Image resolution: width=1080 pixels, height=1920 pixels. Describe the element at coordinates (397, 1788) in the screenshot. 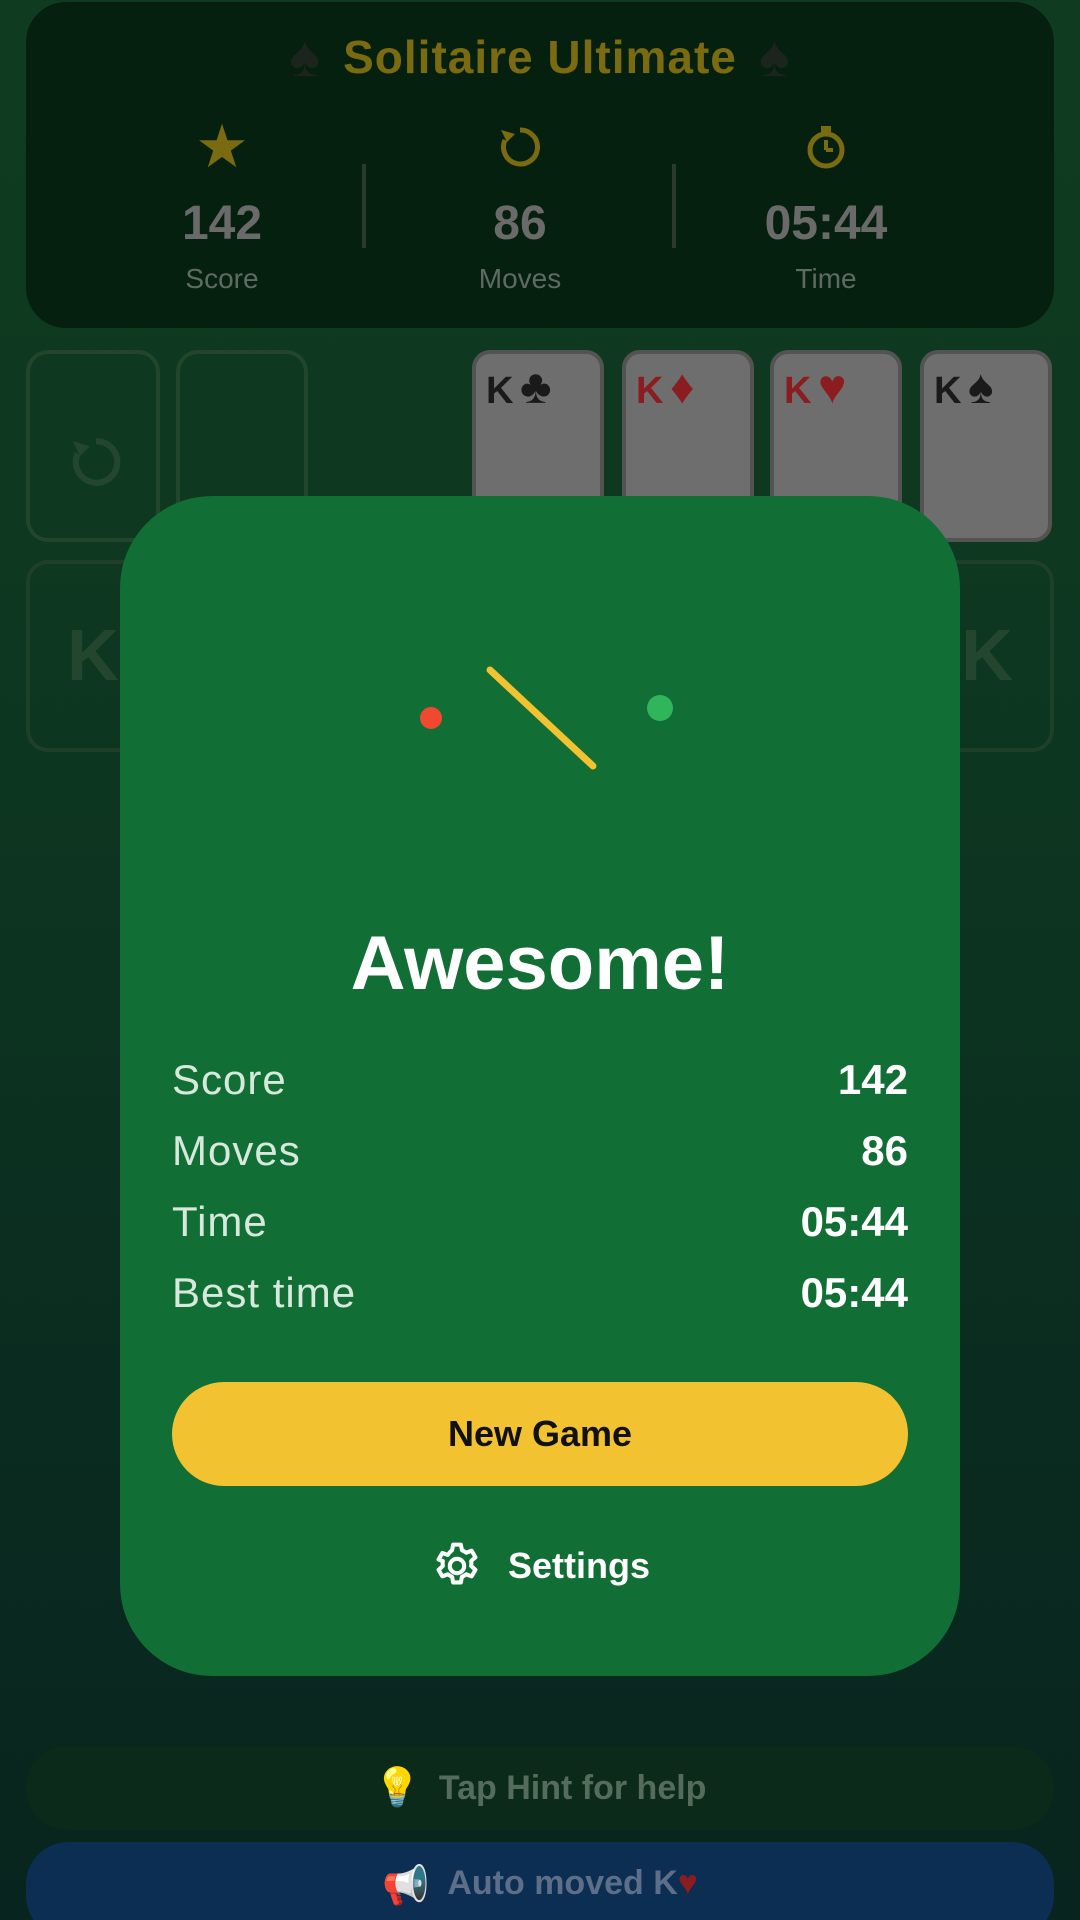

I see `lightbulb-icon: 💡` at that location.